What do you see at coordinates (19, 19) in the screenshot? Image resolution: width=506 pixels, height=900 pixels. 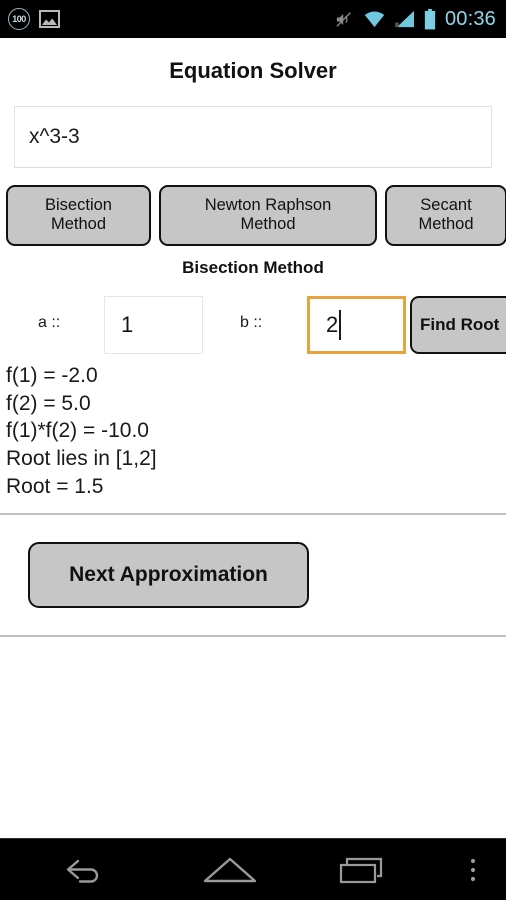 I see `battery-100-badge: 100` at bounding box center [19, 19].